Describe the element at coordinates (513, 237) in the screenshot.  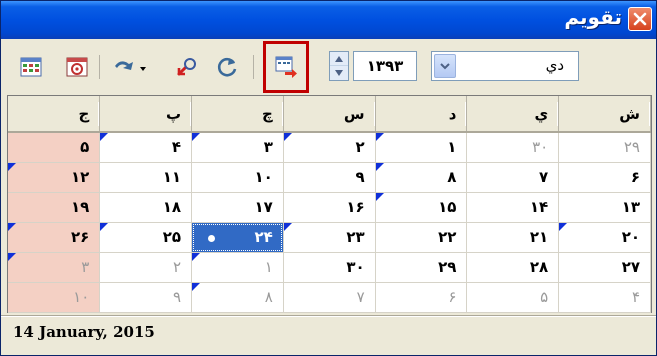
I see `day-cell: ۲۱` at that location.